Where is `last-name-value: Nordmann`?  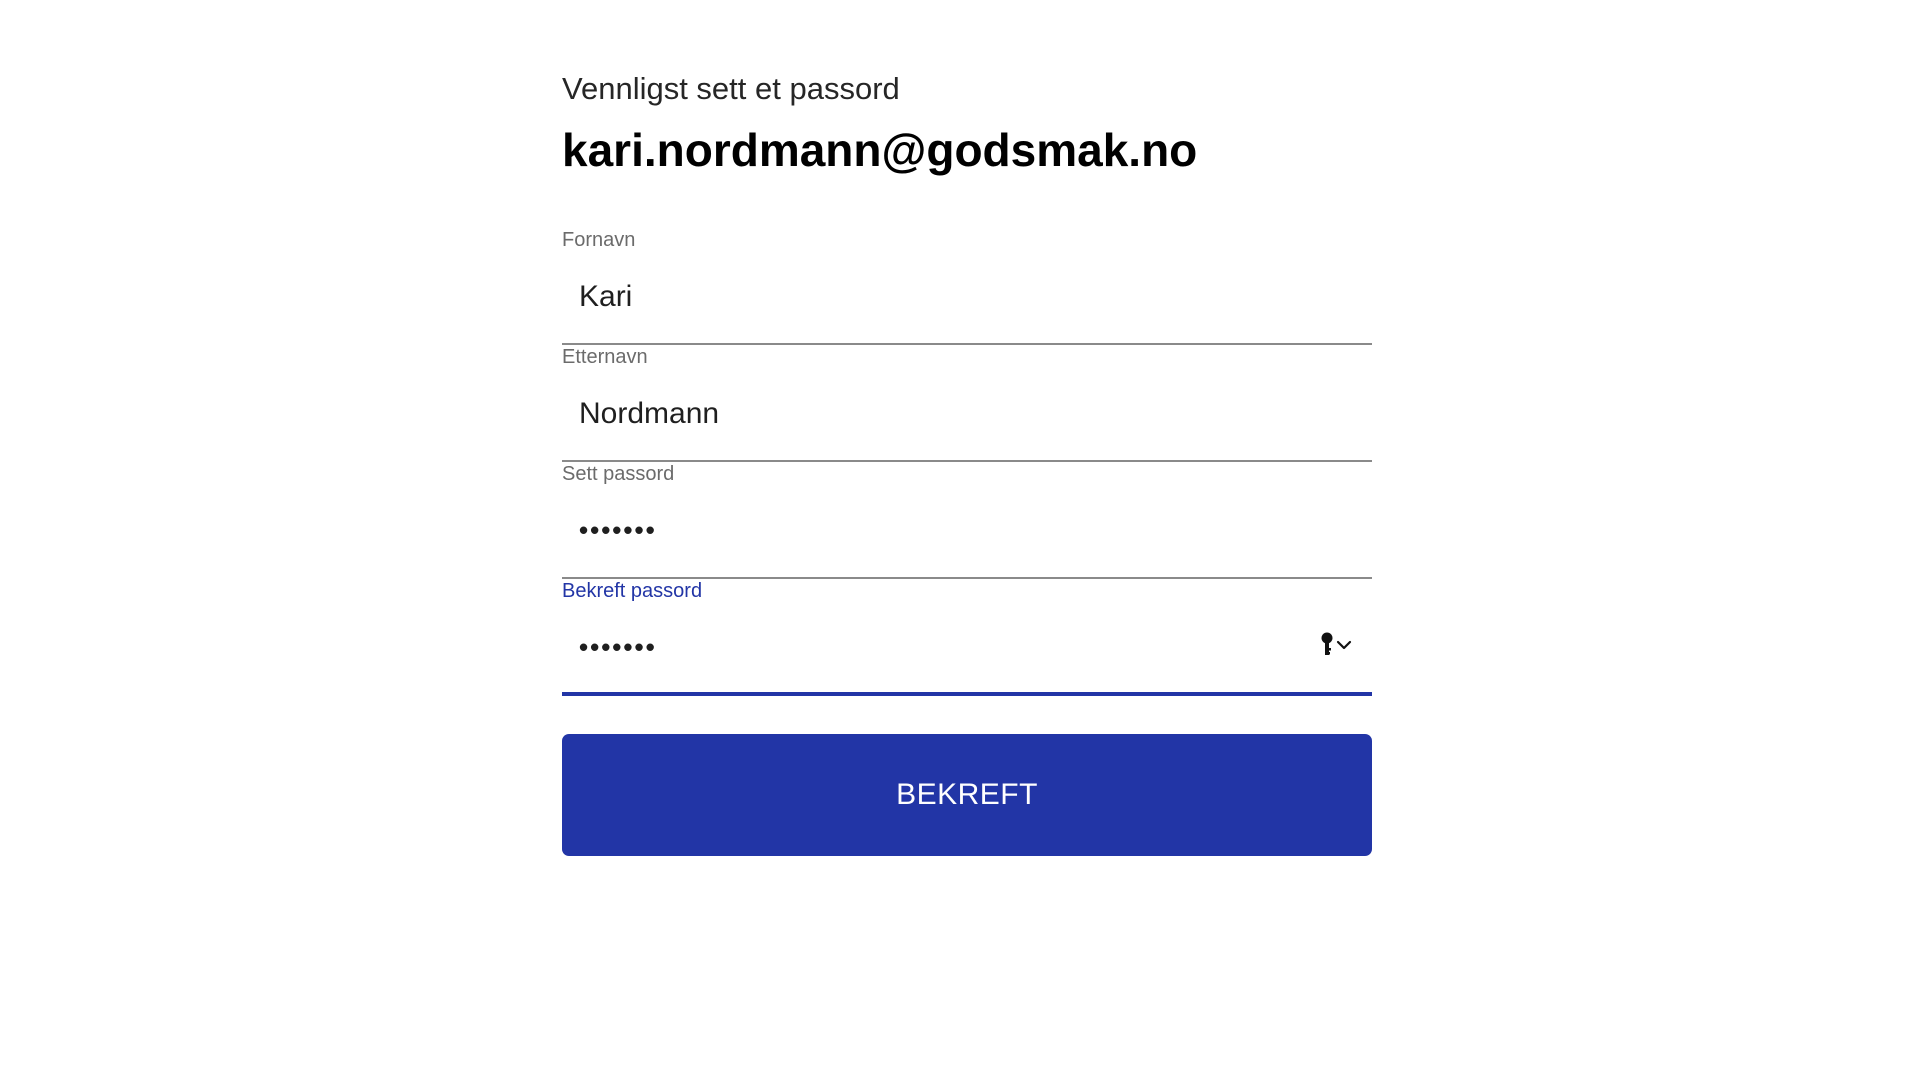 last-name-value: Nordmann is located at coordinates (649, 413).